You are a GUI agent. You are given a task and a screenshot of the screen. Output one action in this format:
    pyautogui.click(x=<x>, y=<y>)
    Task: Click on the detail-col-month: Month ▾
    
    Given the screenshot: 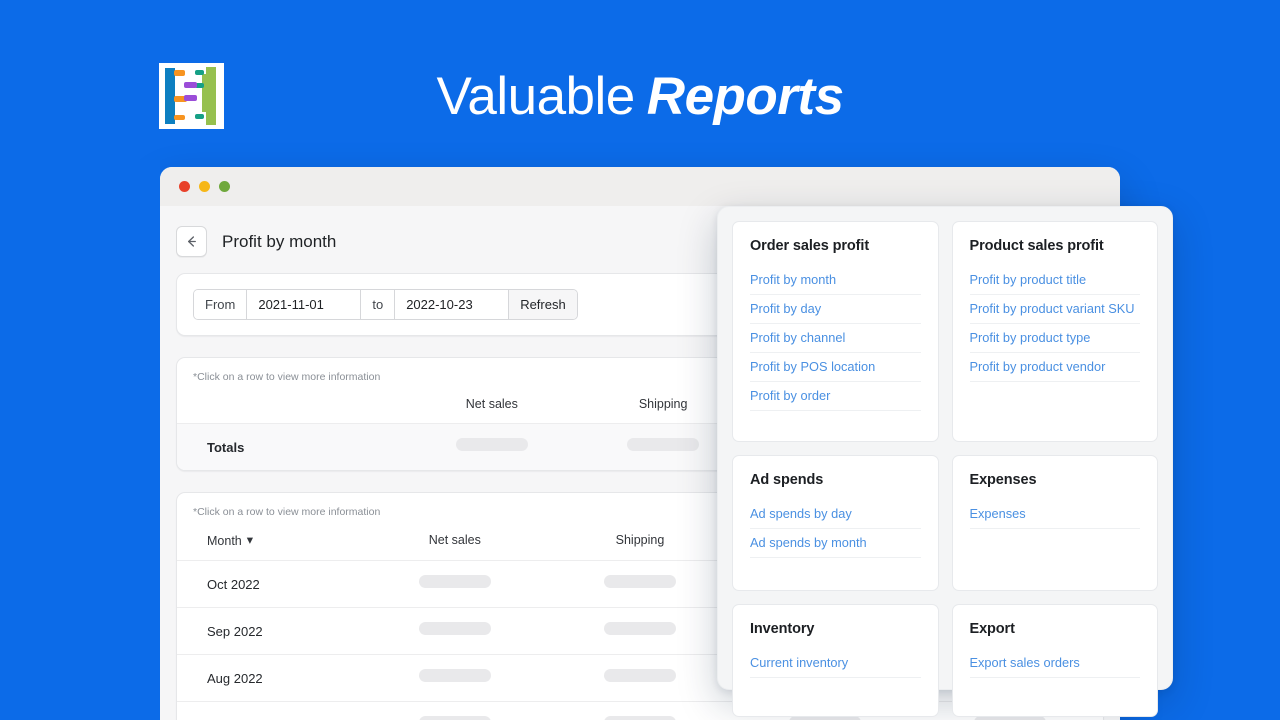 What is the action you would take?
    pyautogui.click(x=269, y=539)
    